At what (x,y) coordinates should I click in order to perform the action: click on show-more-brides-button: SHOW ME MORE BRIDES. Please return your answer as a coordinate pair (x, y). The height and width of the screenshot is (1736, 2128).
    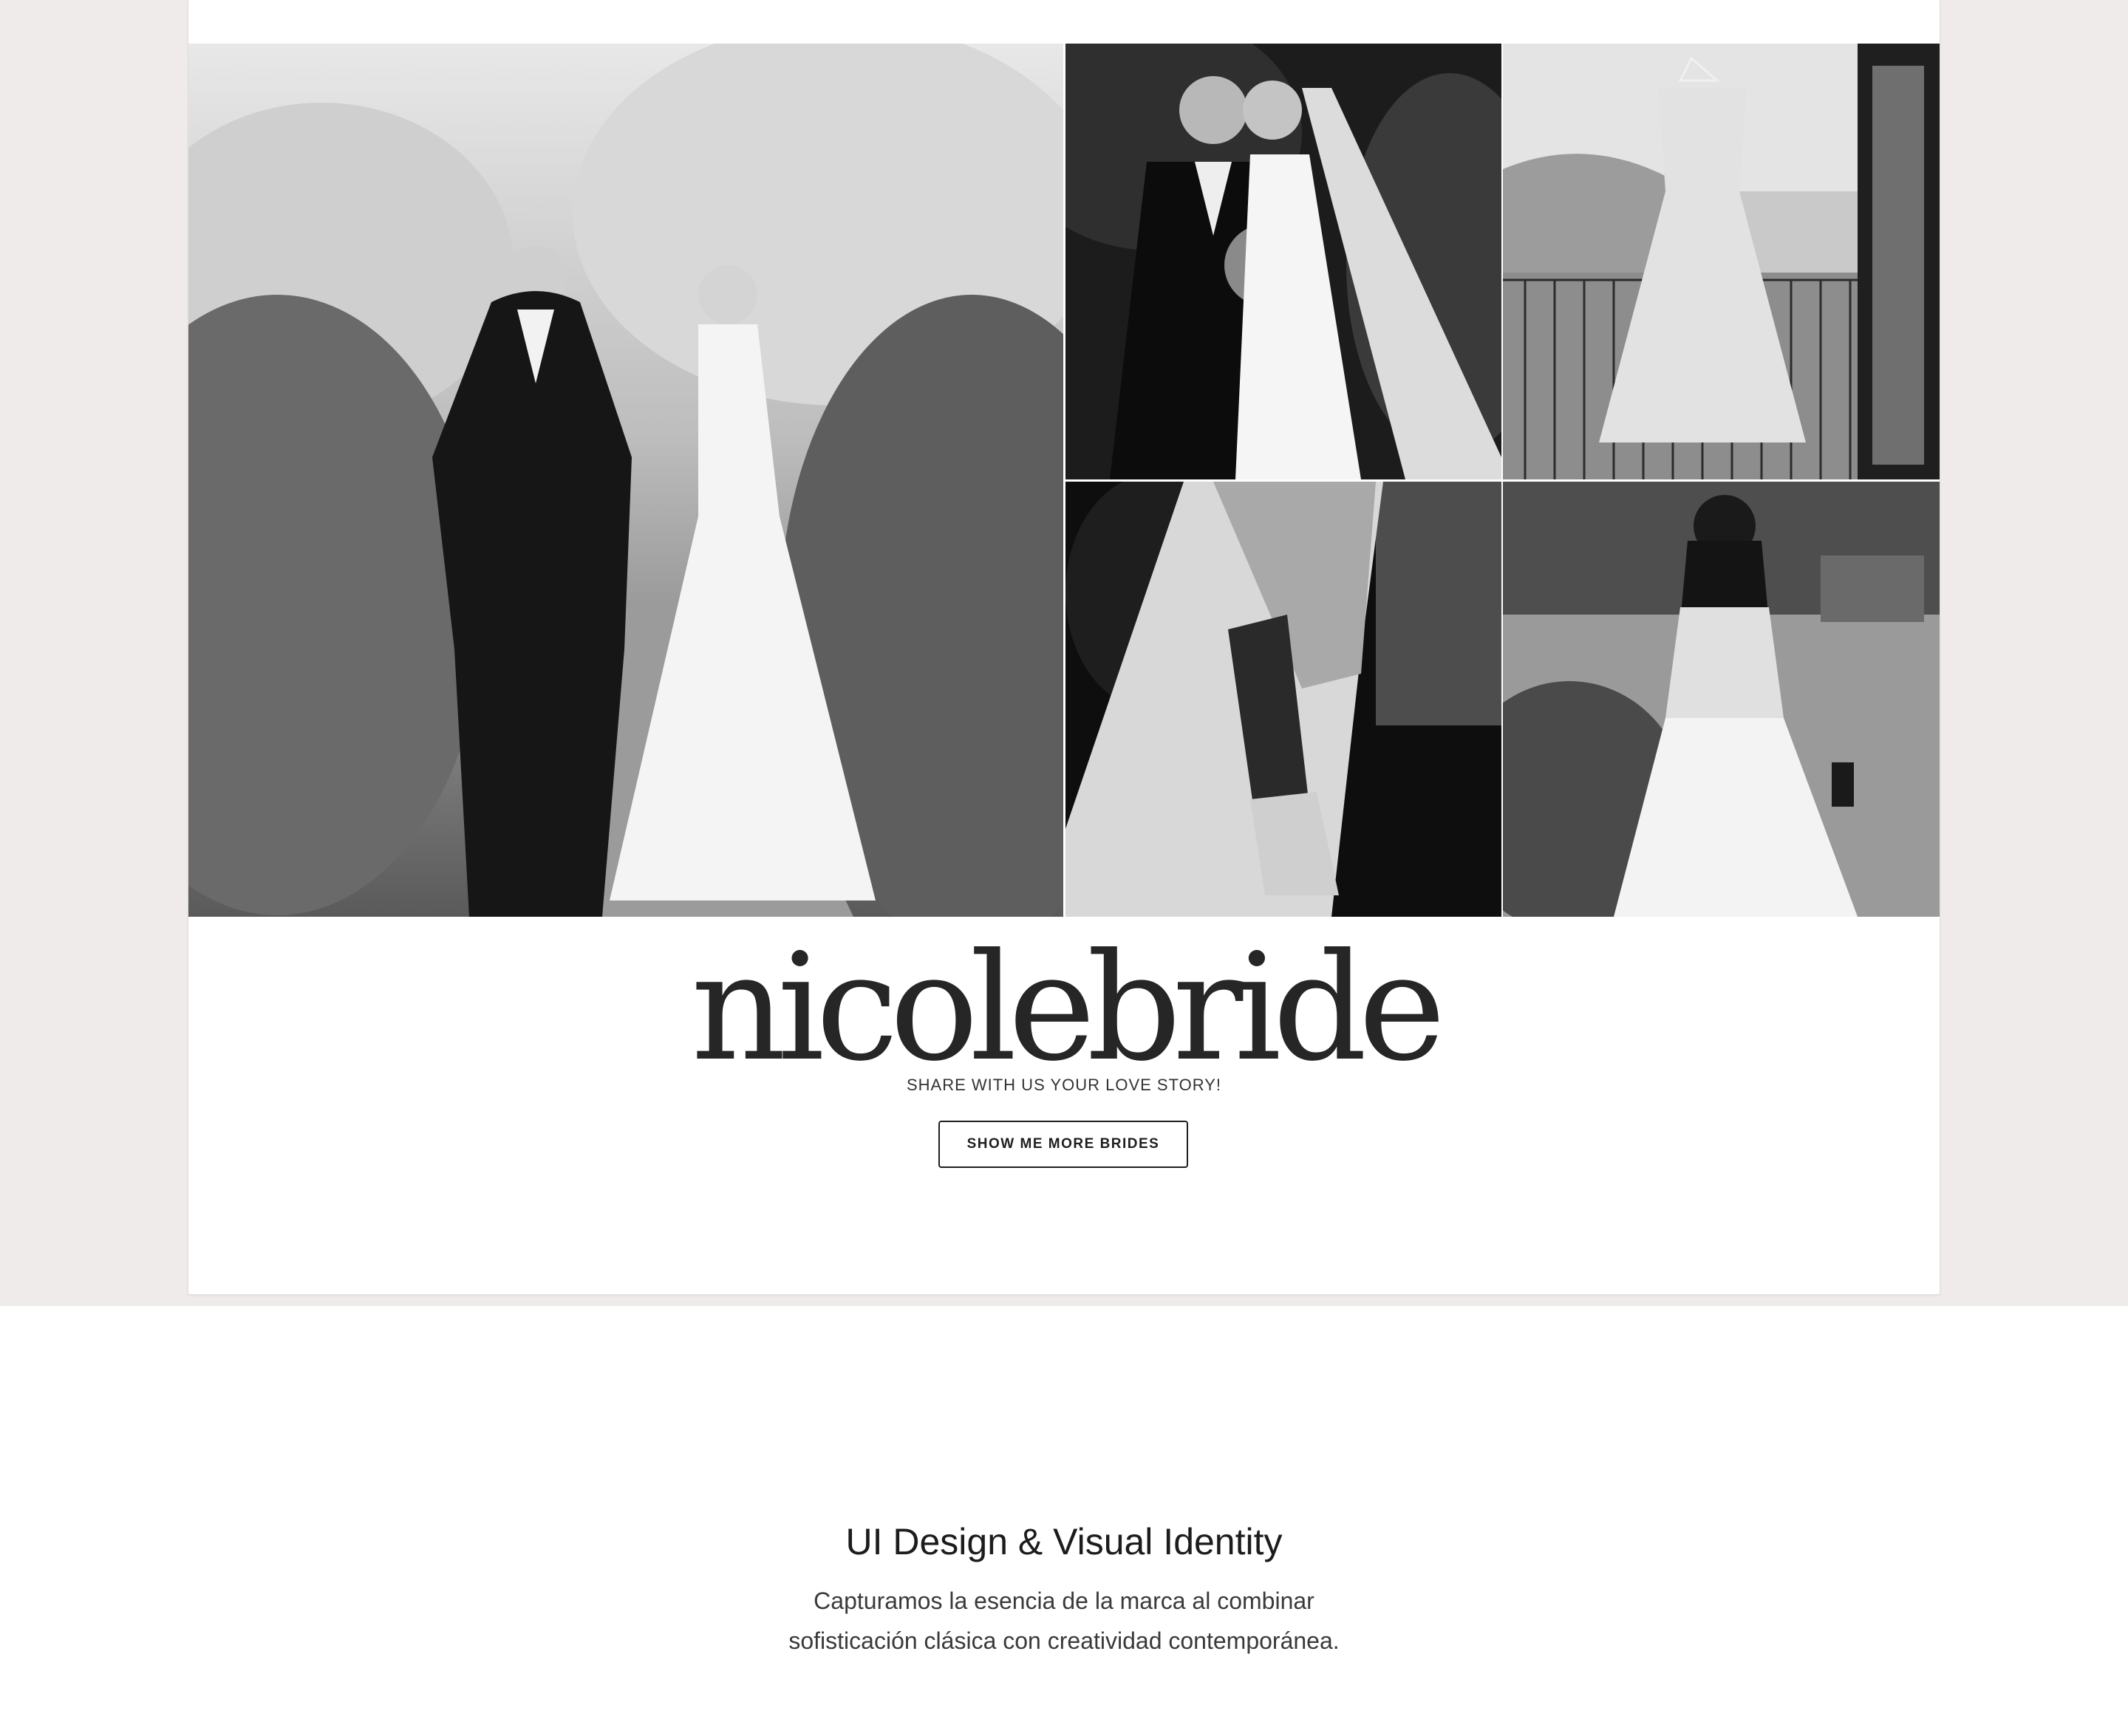
    Looking at the image, I should click on (1063, 1144).